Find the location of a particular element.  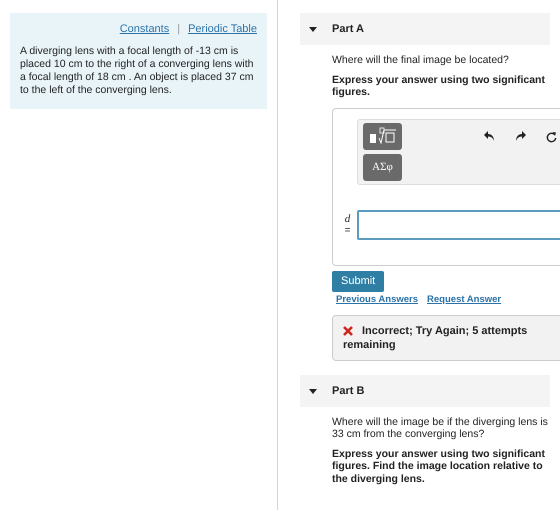

problem-text: A diverging lens with a focal length of -13 cm is placed 10 cm to the right of a converging lens with a focal length of 18 cm . An object is placed 37 cm to the left of the converging lens. is located at coordinates (137, 70).